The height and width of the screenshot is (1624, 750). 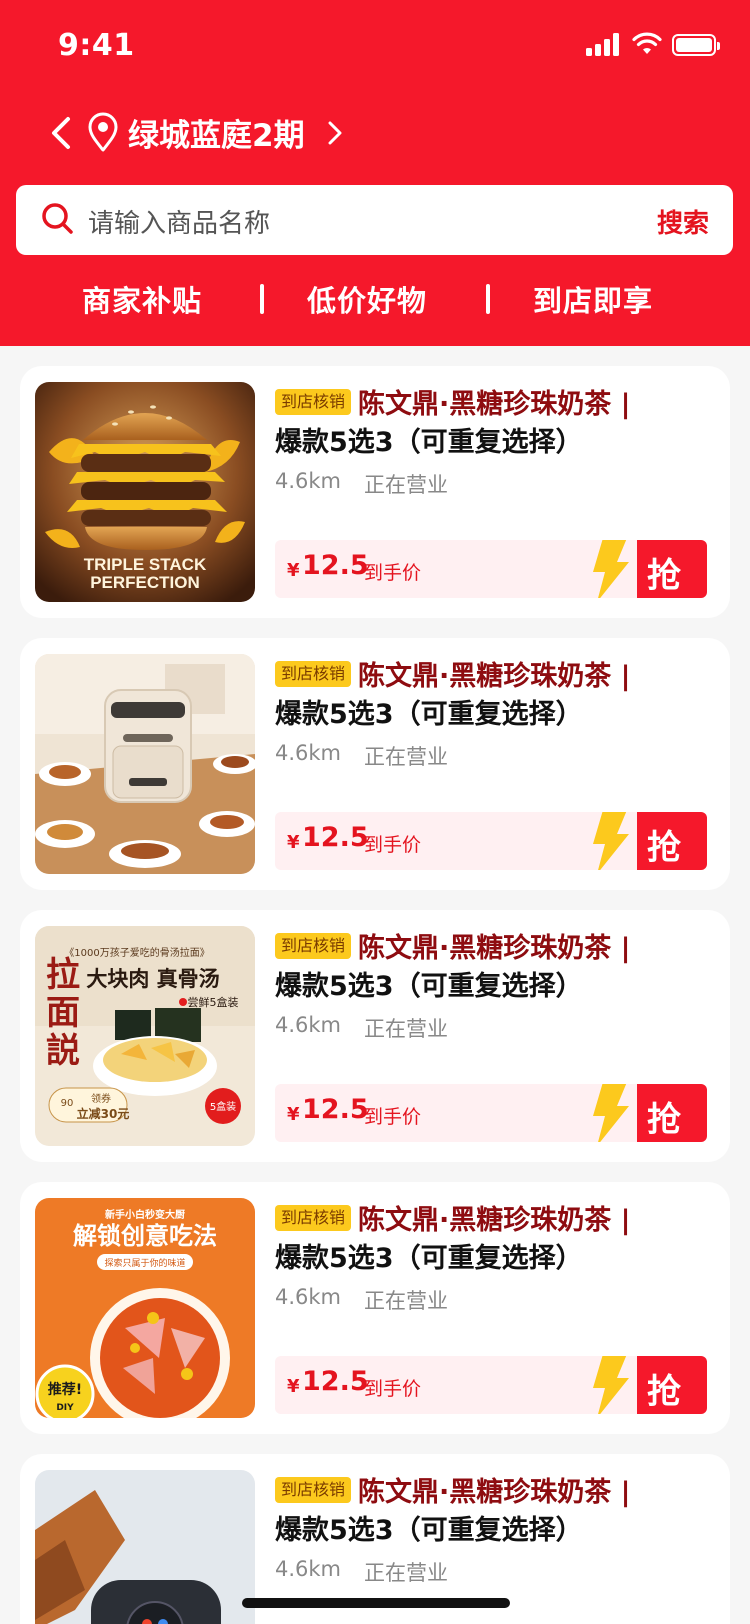 What do you see at coordinates (647, 43) in the screenshot?
I see `wifi-icon` at bounding box center [647, 43].